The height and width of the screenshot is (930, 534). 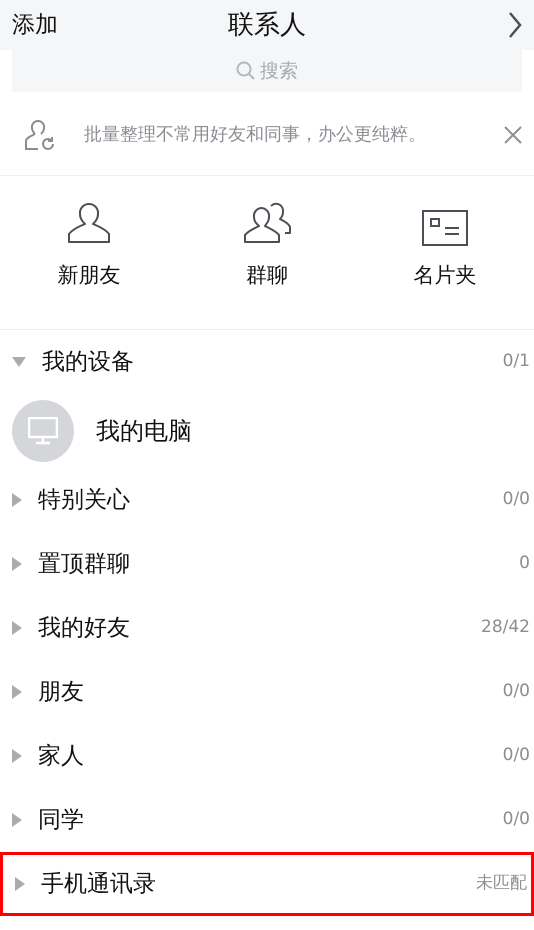 What do you see at coordinates (445, 228) in the screenshot?
I see `card-icon` at bounding box center [445, 228].